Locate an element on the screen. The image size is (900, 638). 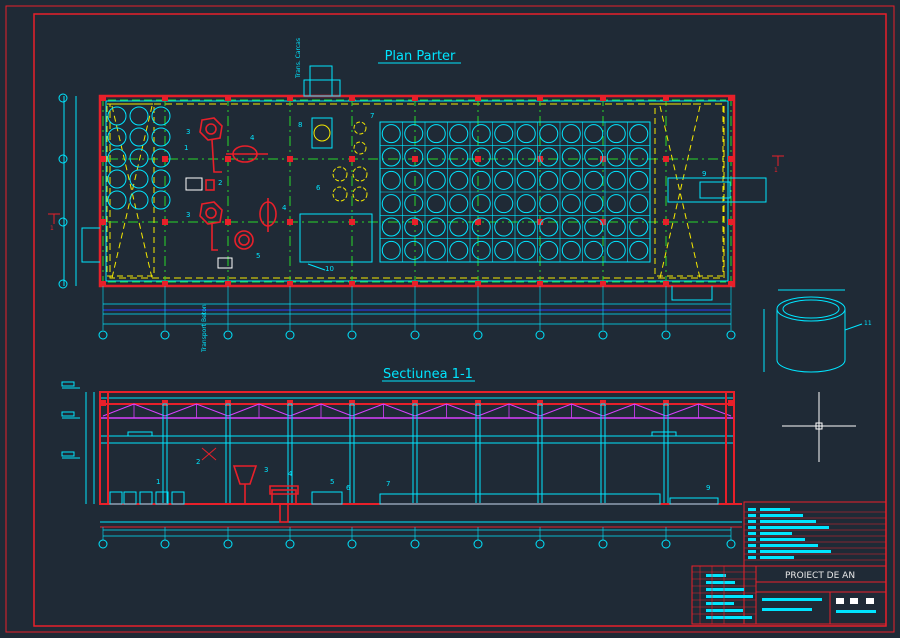
top-duct is located at coordinates (321, 81).